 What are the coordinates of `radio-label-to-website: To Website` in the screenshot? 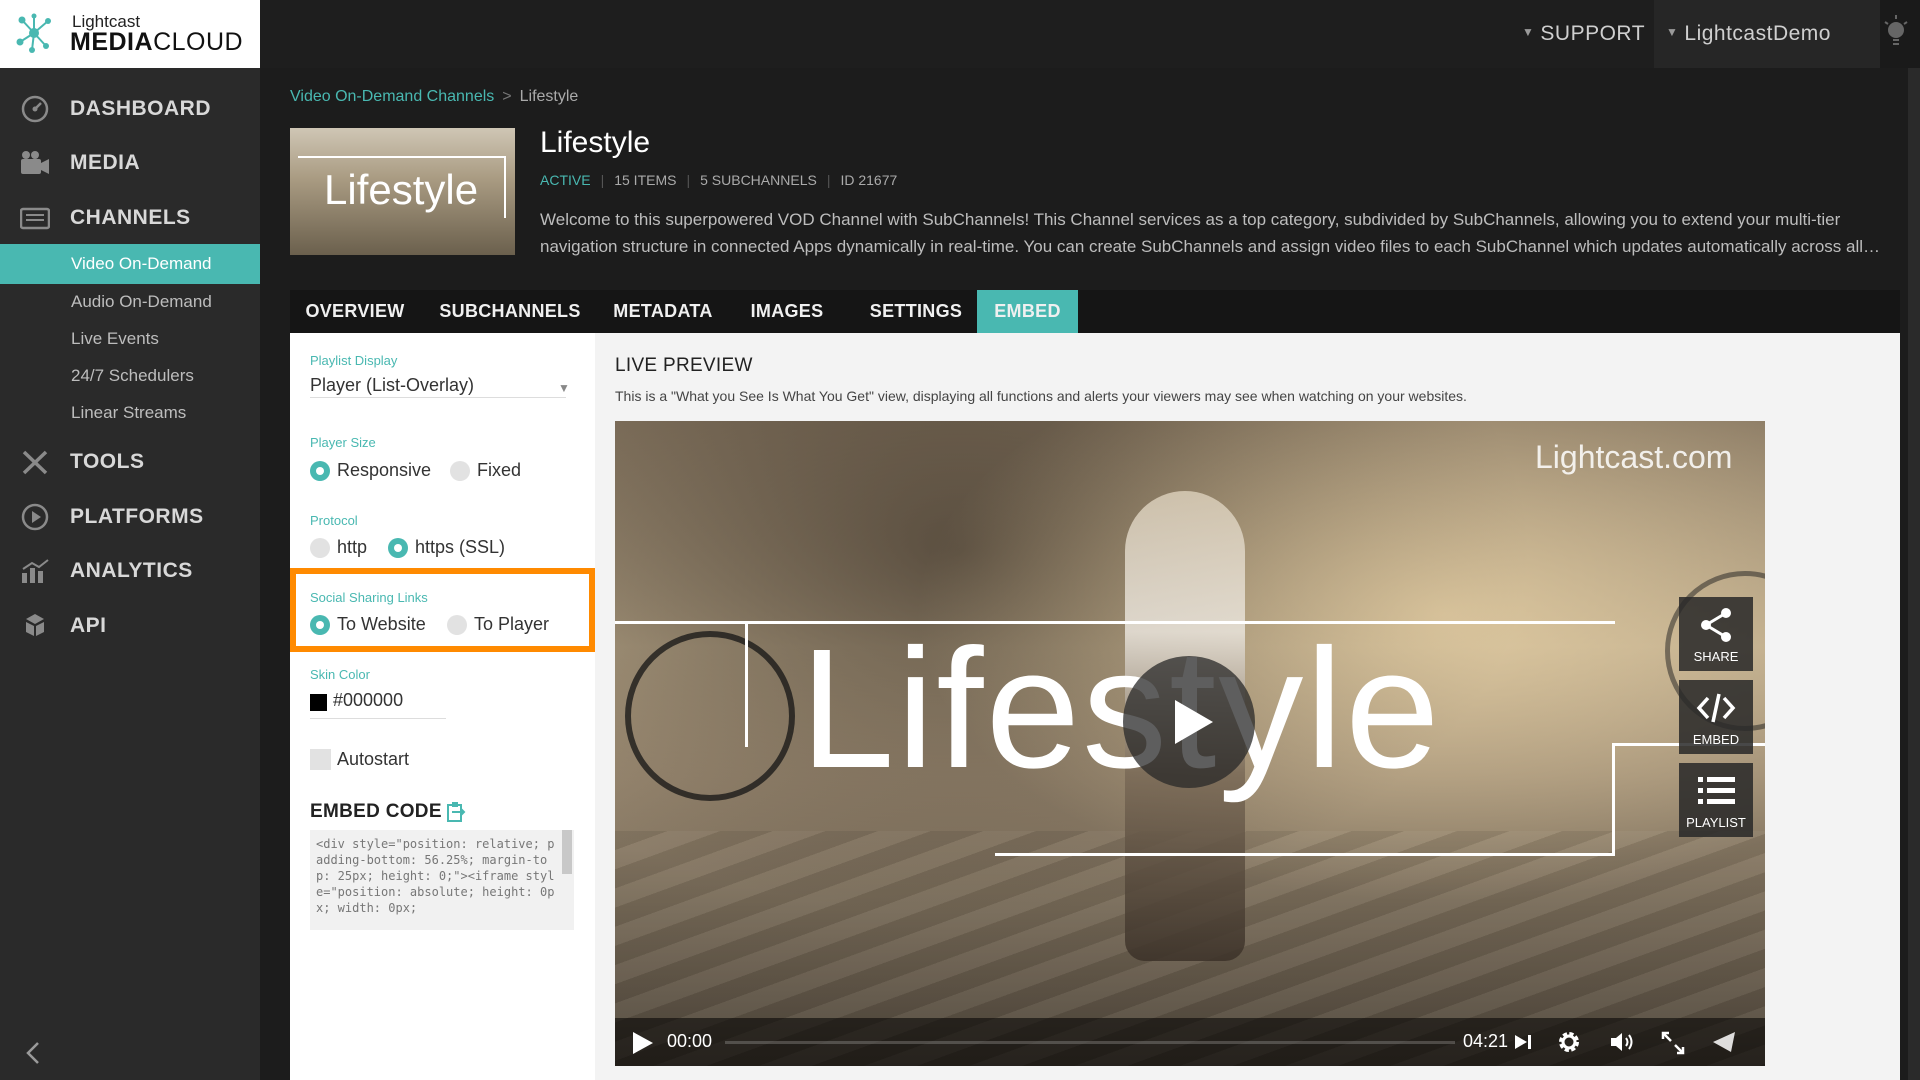 It's located at (381, 624).